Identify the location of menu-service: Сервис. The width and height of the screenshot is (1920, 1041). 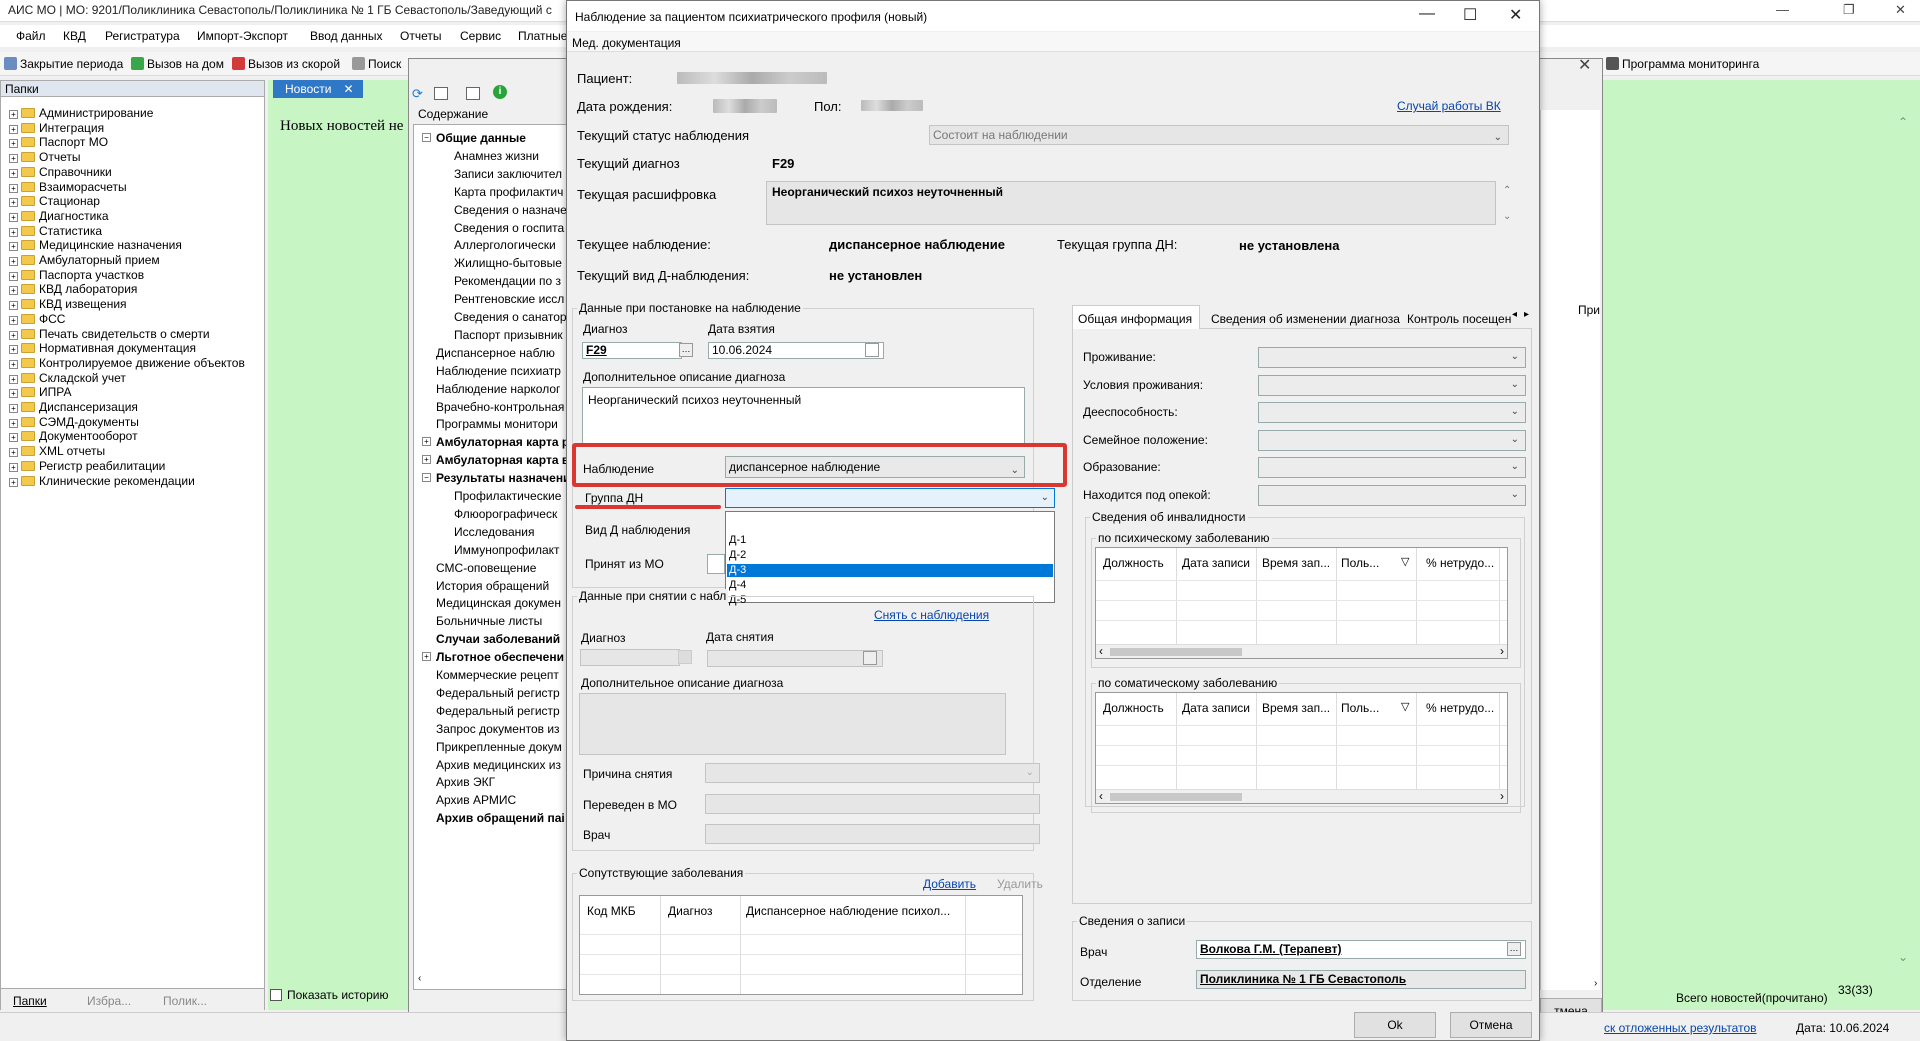
(480, 36).